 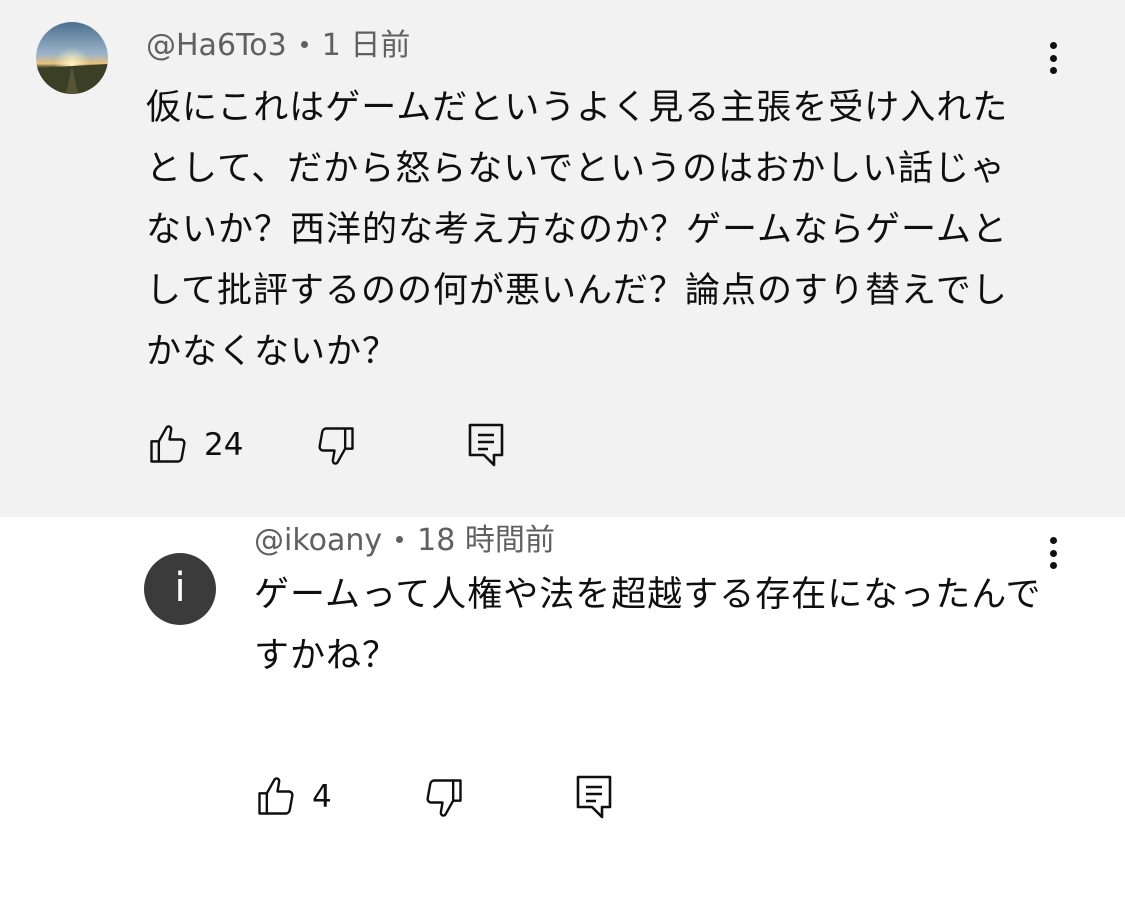 I want to click on avatar: i, so click(x=180, y=589).